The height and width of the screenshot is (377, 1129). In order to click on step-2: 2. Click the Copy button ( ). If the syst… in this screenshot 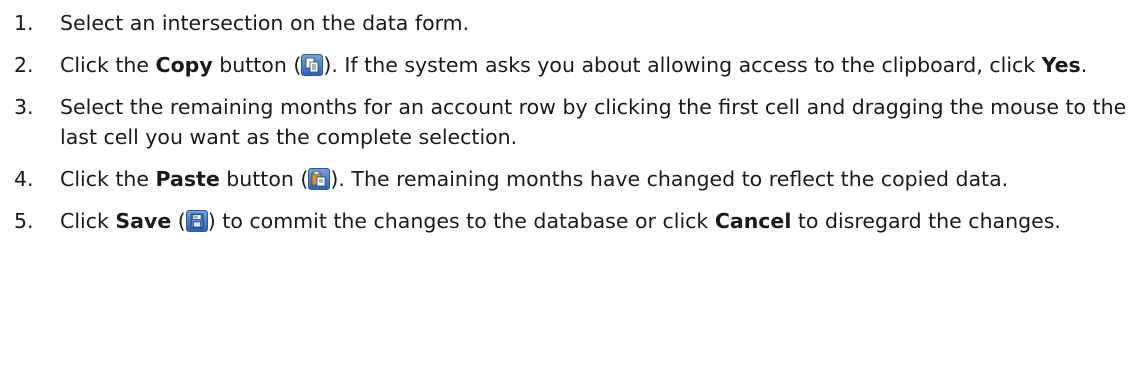, I will do `click(571, 65)`.